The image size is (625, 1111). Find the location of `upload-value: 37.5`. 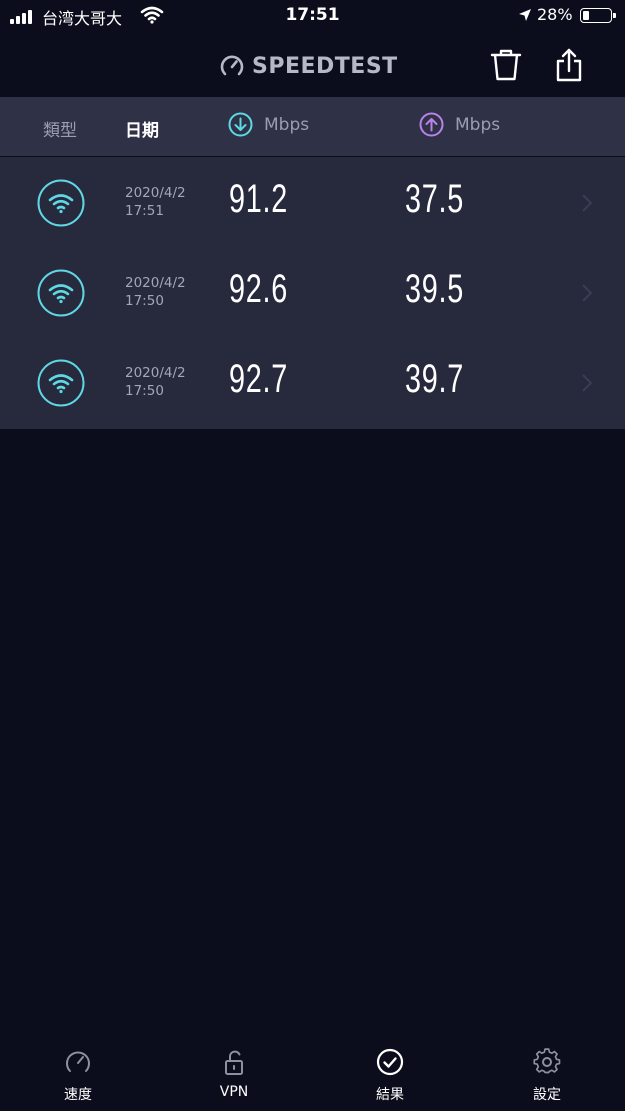

upload-value: 37.5 is located at coordinates (434, 199).